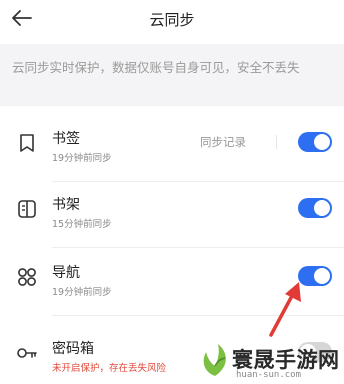  Describe the element at coordinates (285, 309) in the screenshot. I see `annotation-arrow-icon` at that location.